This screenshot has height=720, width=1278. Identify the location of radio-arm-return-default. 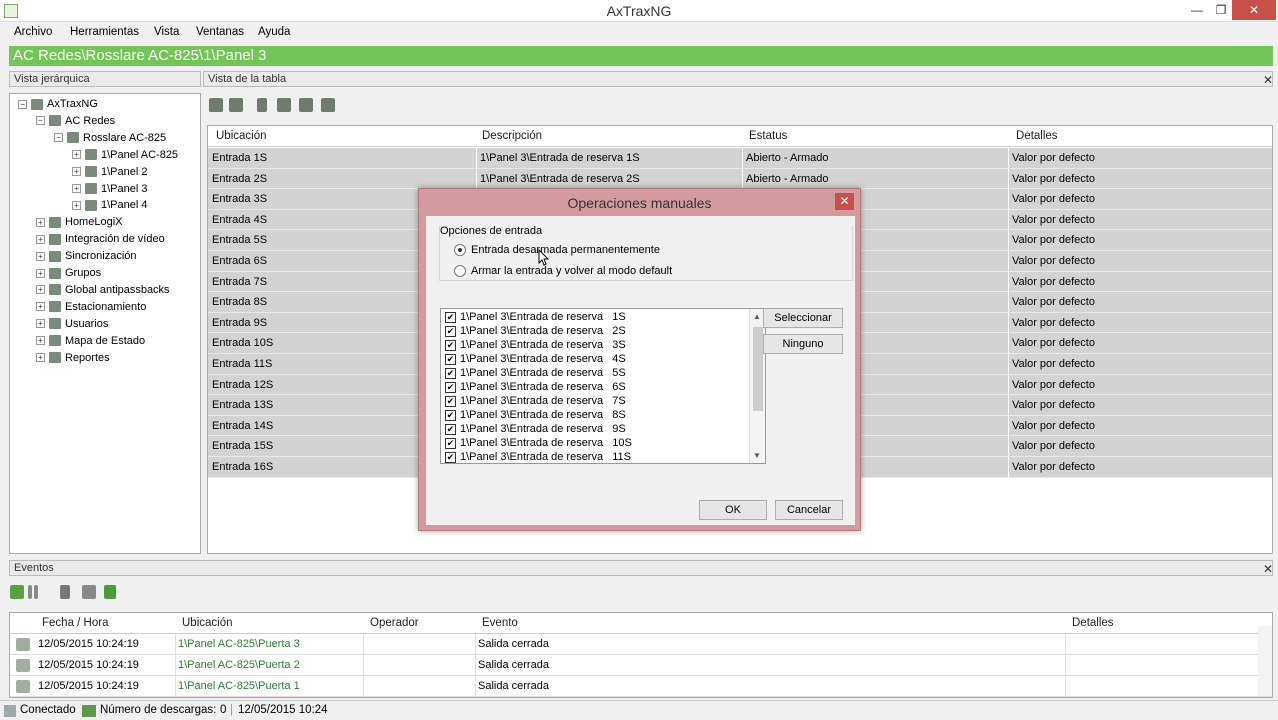
(460, 271).